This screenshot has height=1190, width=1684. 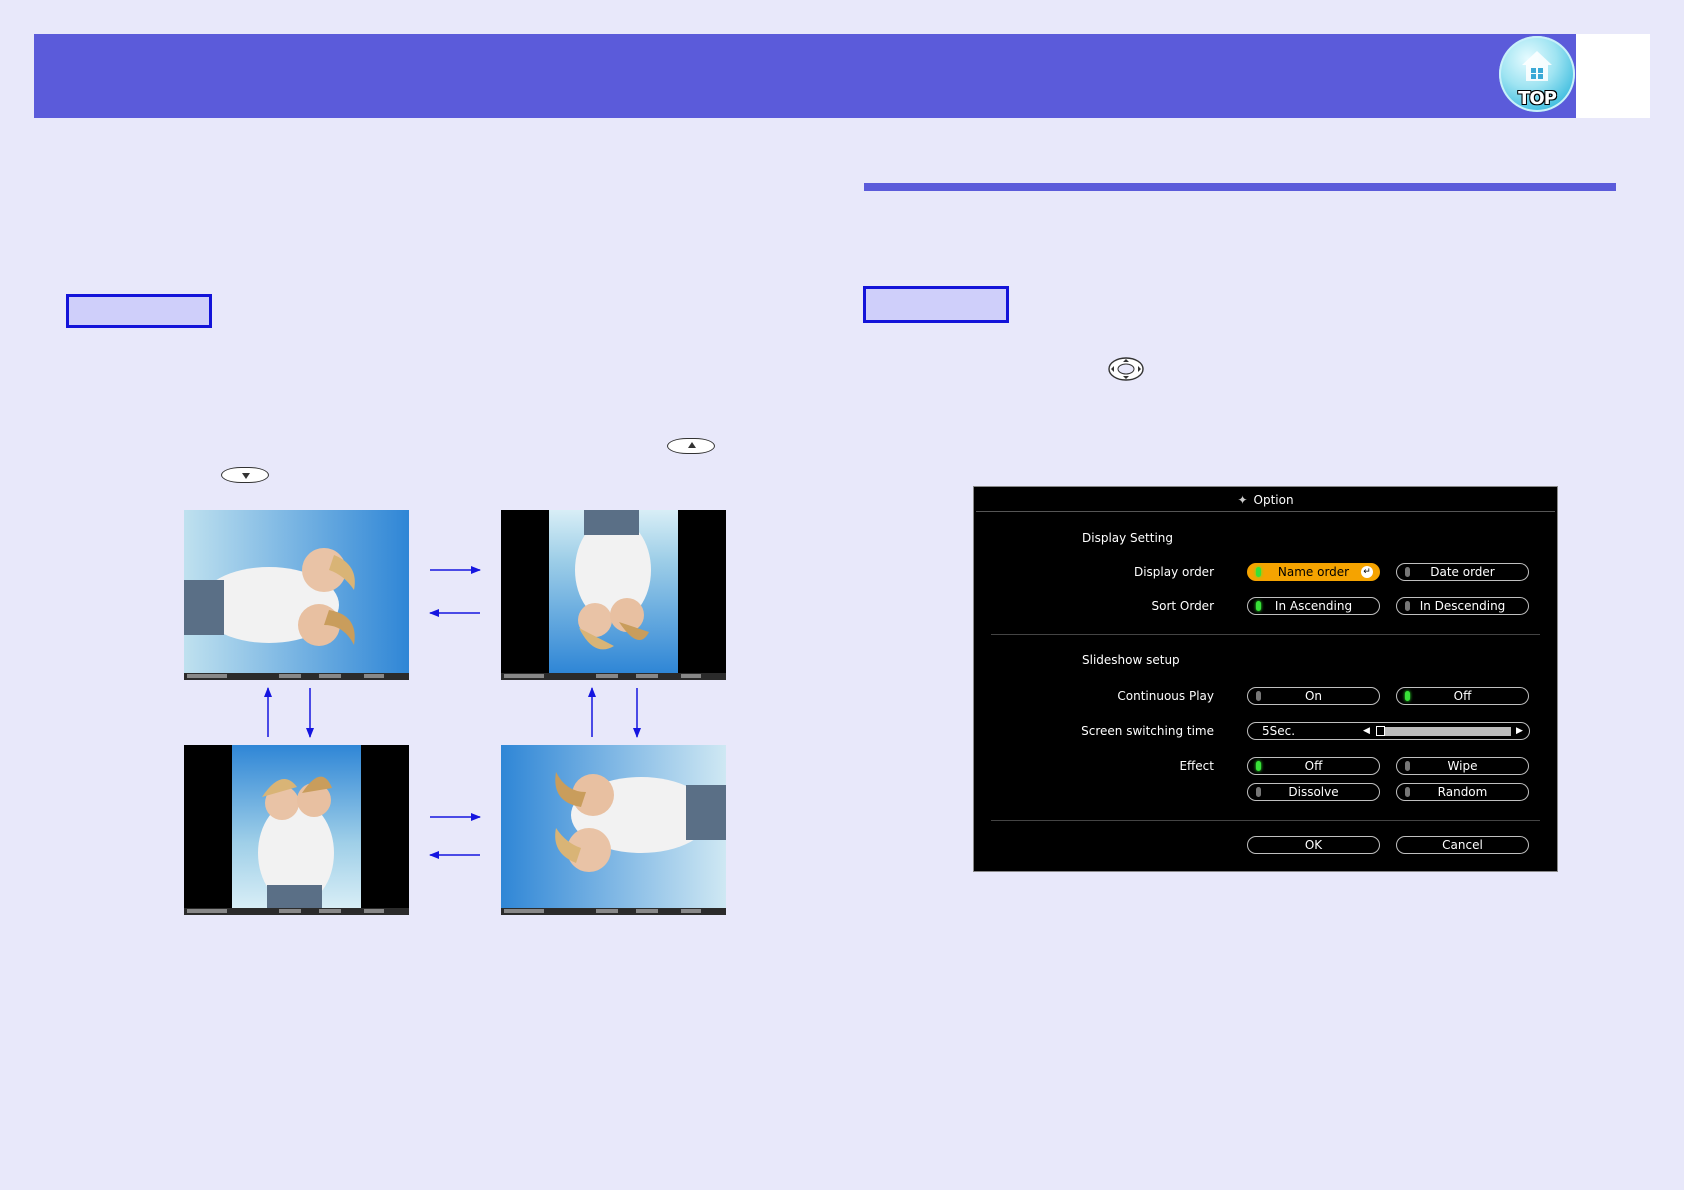 I want to click on photo-rotated-left, so click(x=296, y=591).